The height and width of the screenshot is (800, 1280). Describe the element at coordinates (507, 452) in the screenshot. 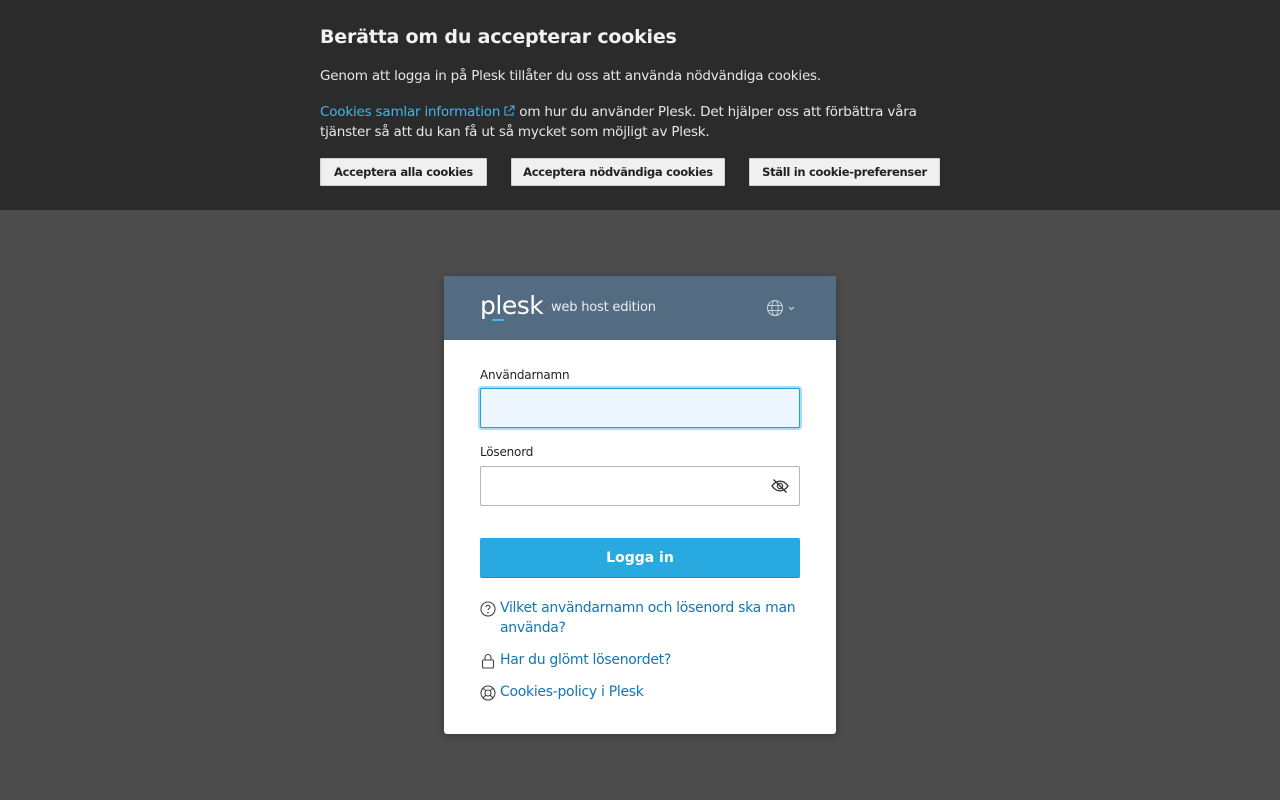

I see `password-label: Lösenord` at that location.